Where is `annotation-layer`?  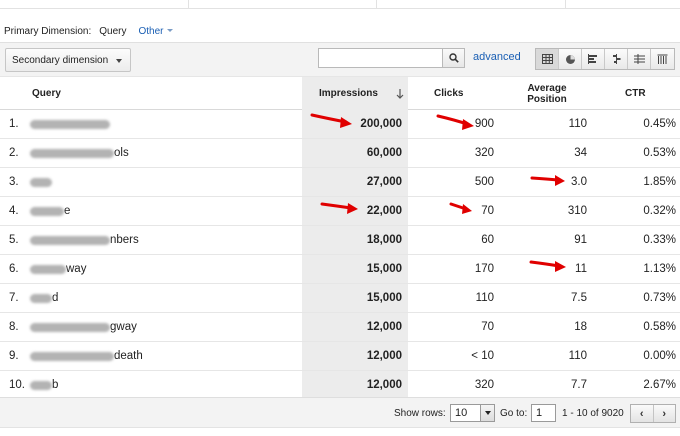 annotation-layer is located at coordinates (438, 192).